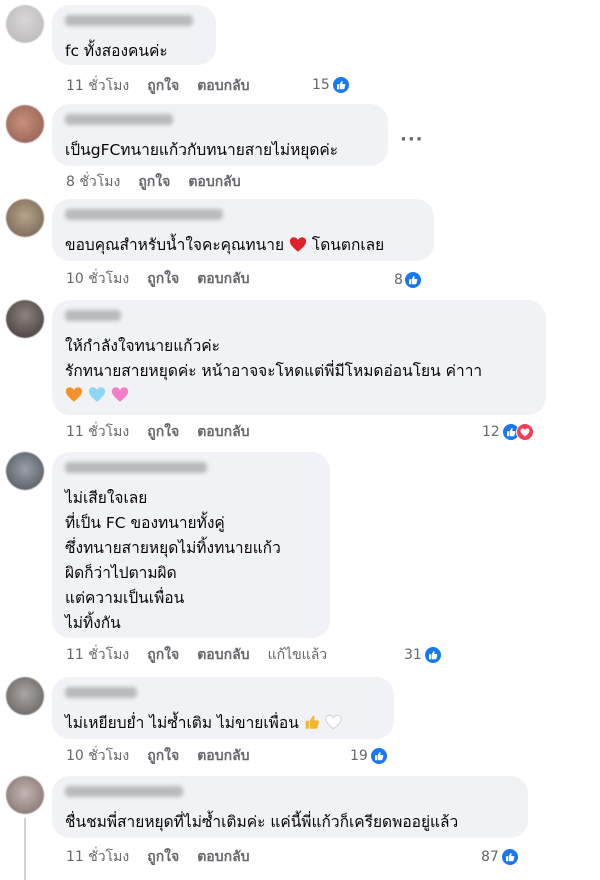  I want to click on comment-text: แต่ความเป็นเพื่อน, so click(125, 598).